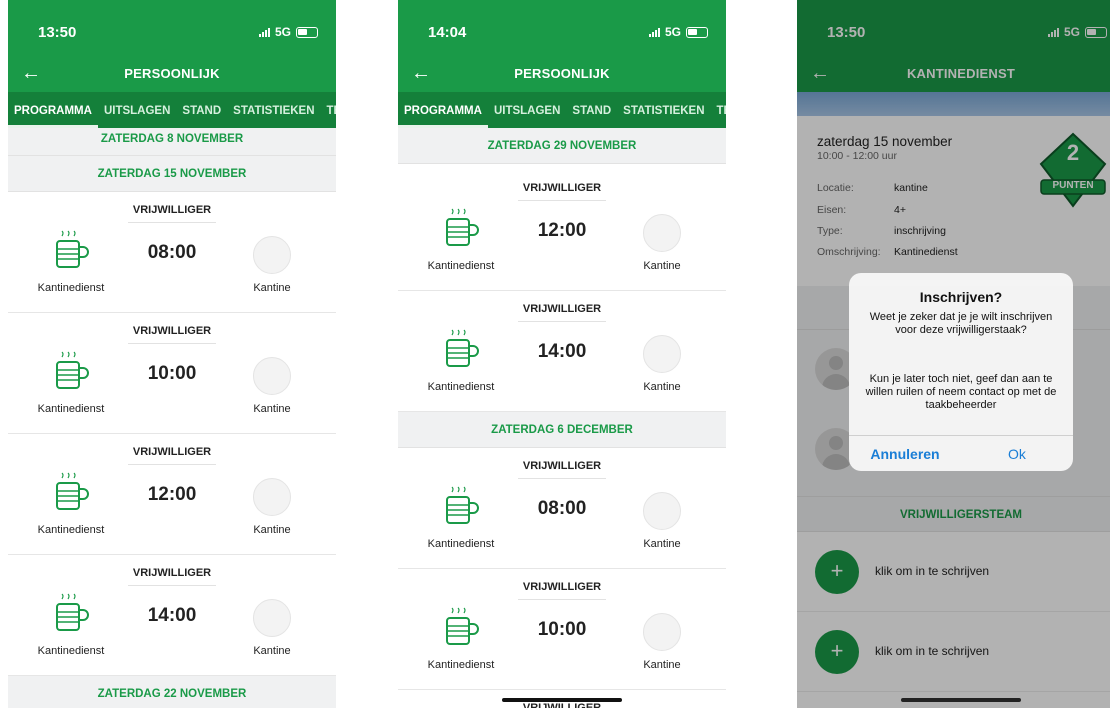 The height and width of the screenshot is (708, 1110). I want to click on cancel-button: Annuleren, so click(905, 453).